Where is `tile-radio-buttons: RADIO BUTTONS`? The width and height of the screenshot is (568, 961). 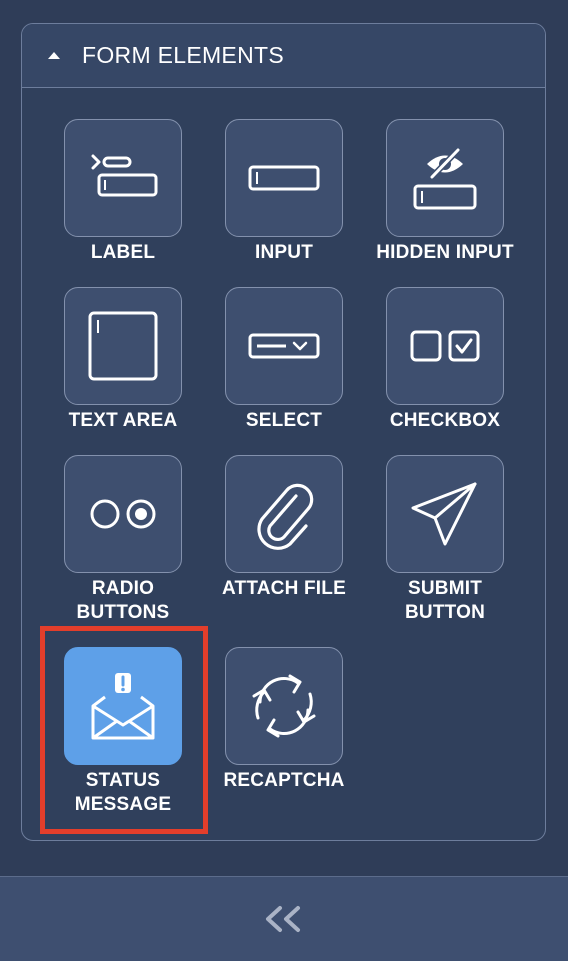 tile-radio-buttons: RADIO BUTTONS is located at coordinates (123, 540).